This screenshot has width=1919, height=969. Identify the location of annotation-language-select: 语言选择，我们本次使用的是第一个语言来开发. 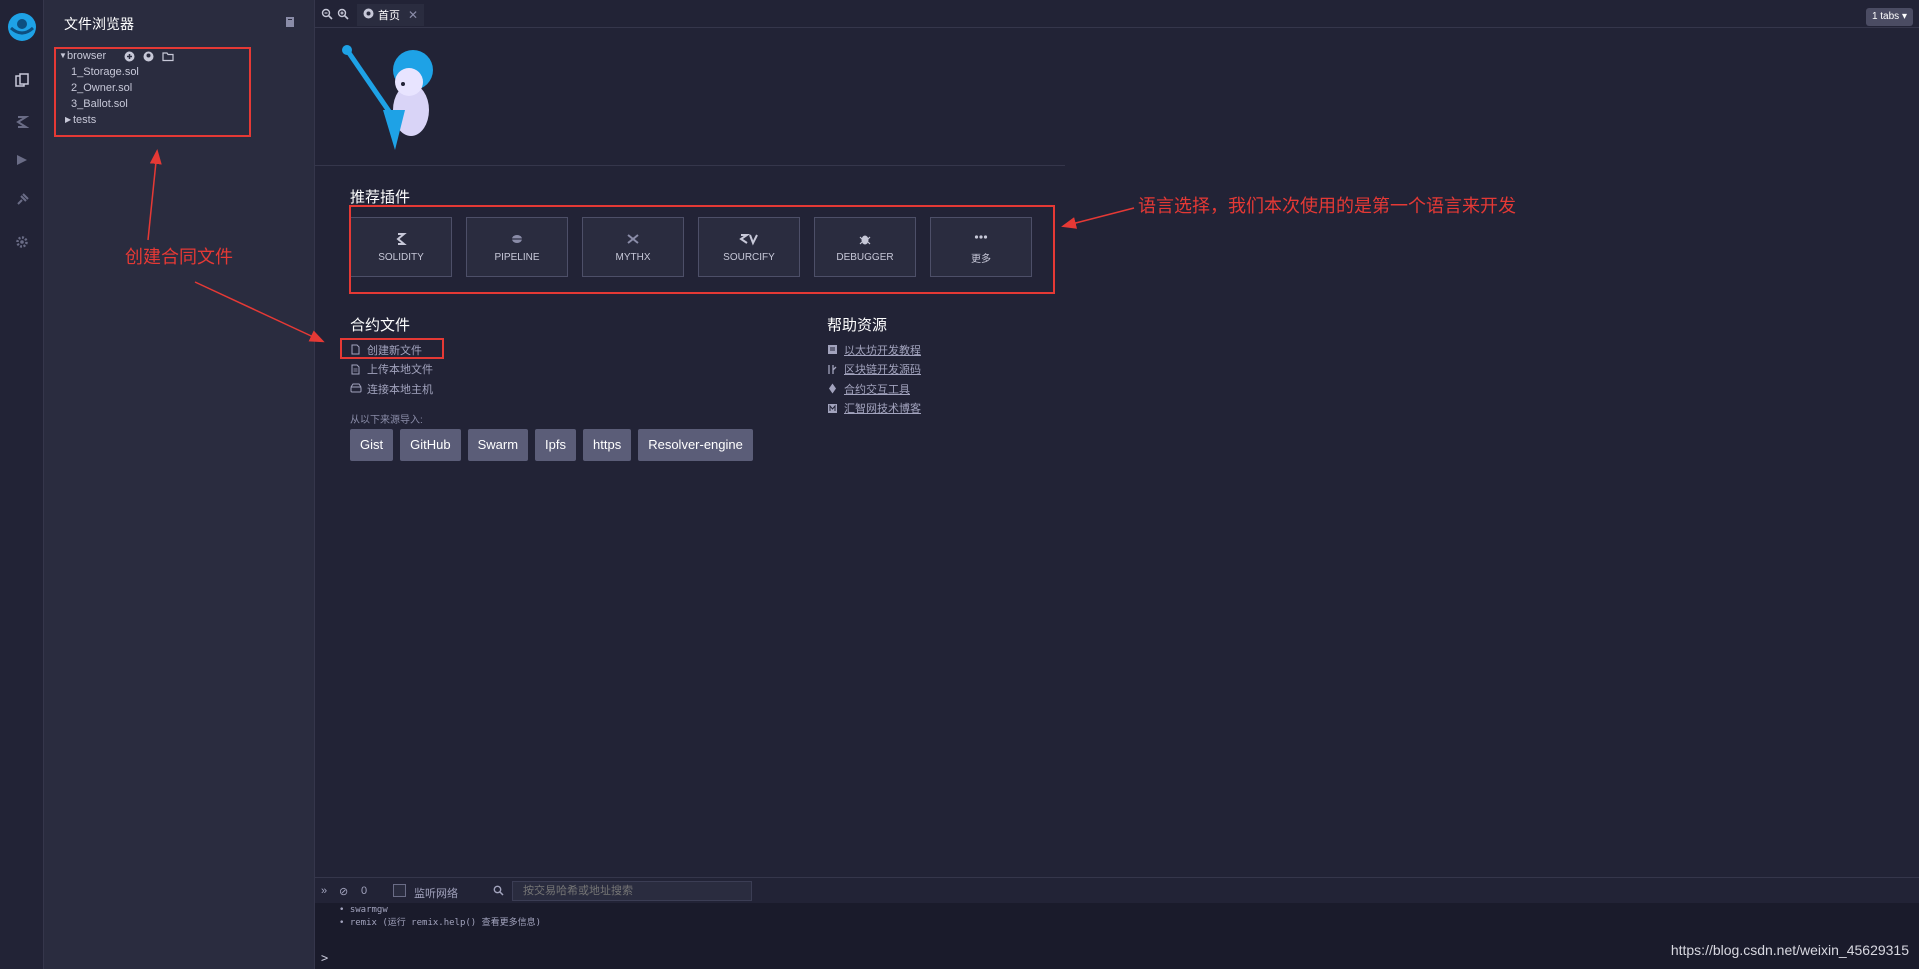
(1327, 206).